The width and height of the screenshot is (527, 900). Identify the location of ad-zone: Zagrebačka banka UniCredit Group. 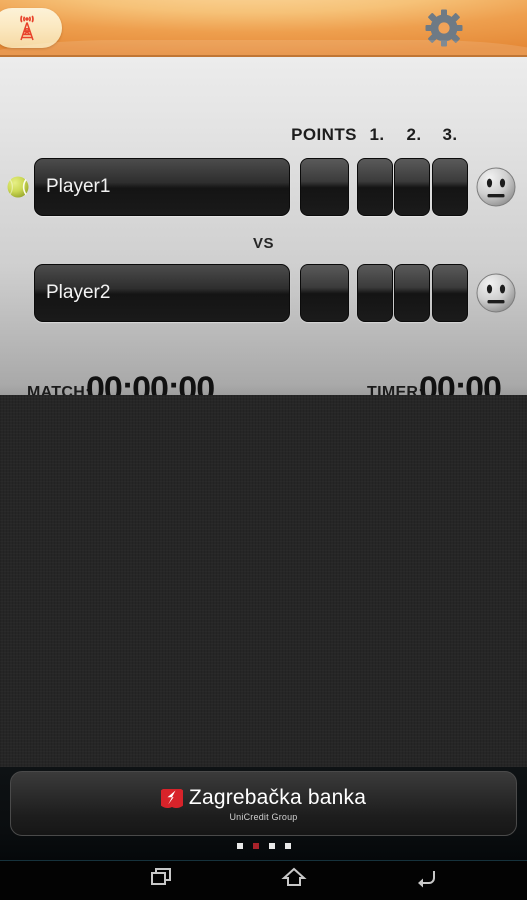
(263, 813).